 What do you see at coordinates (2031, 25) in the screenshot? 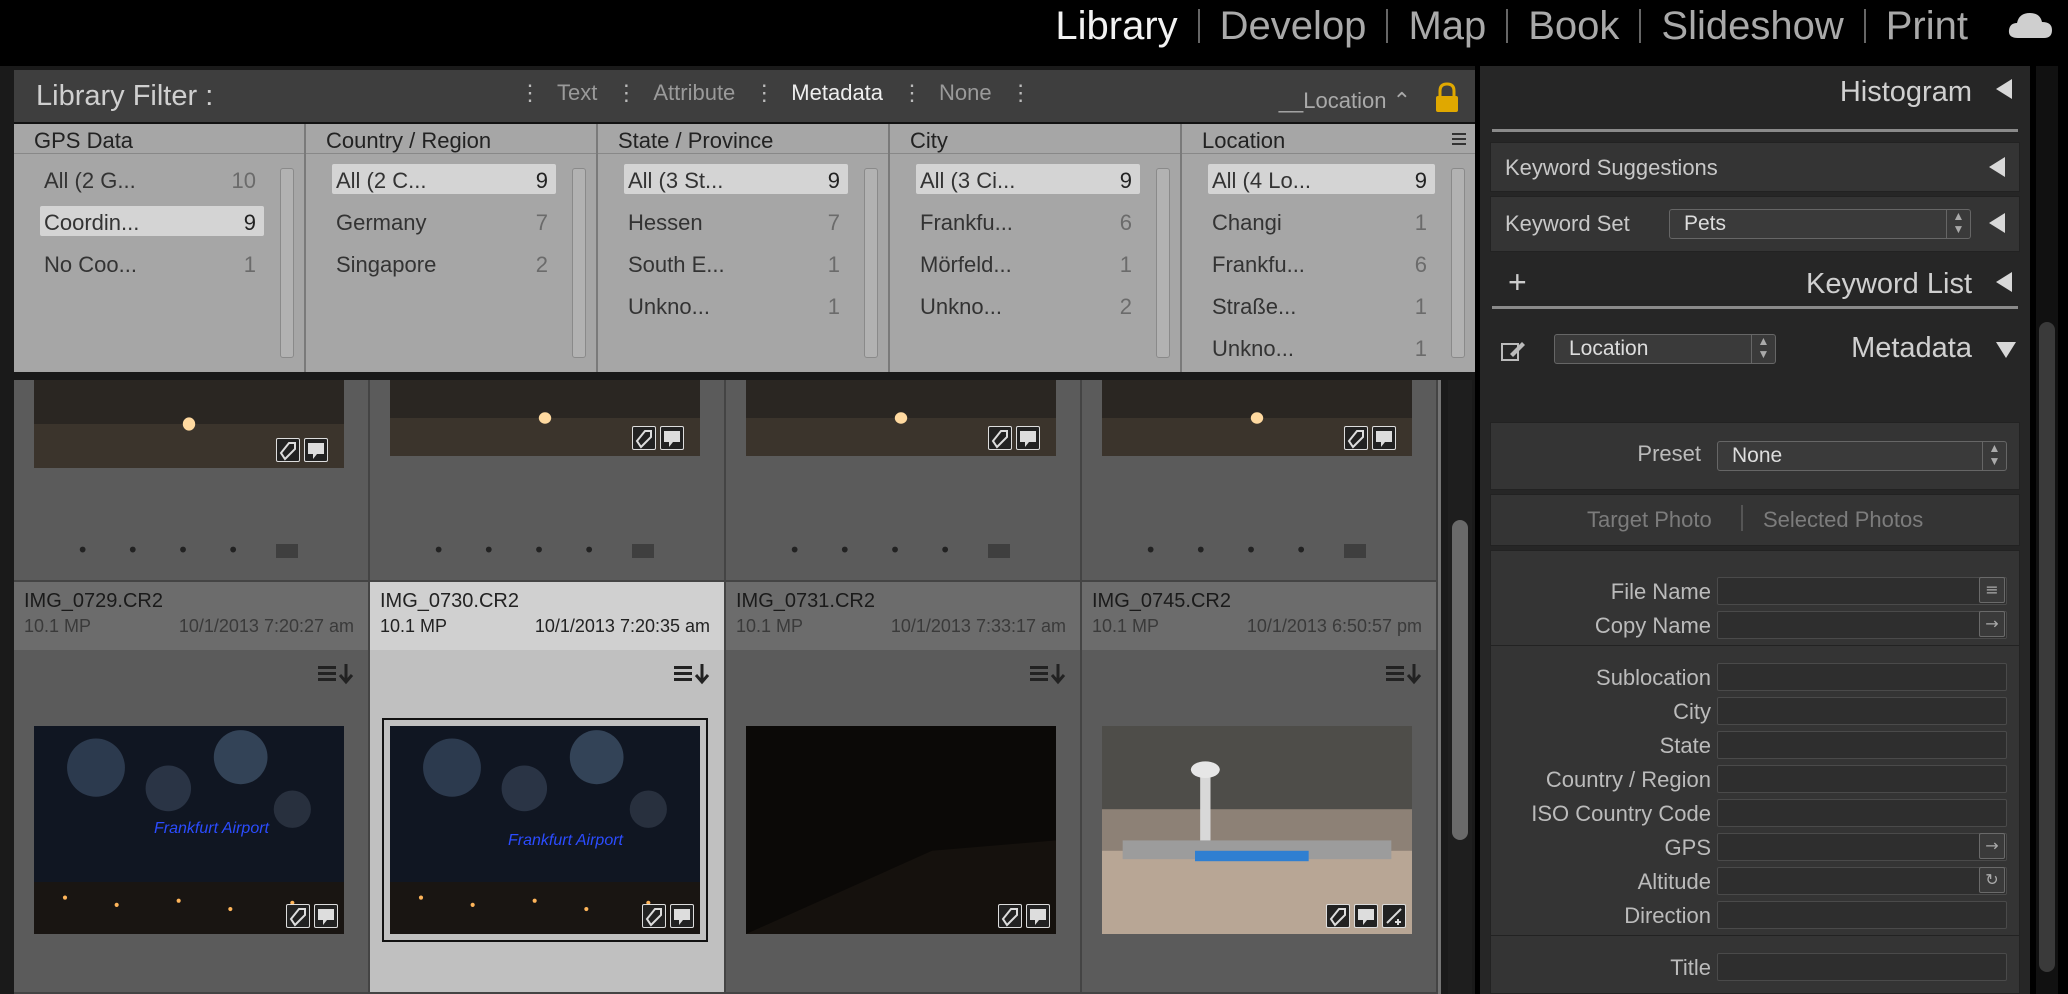
I see `cloud-icon` at bounding box center [2031, 25].